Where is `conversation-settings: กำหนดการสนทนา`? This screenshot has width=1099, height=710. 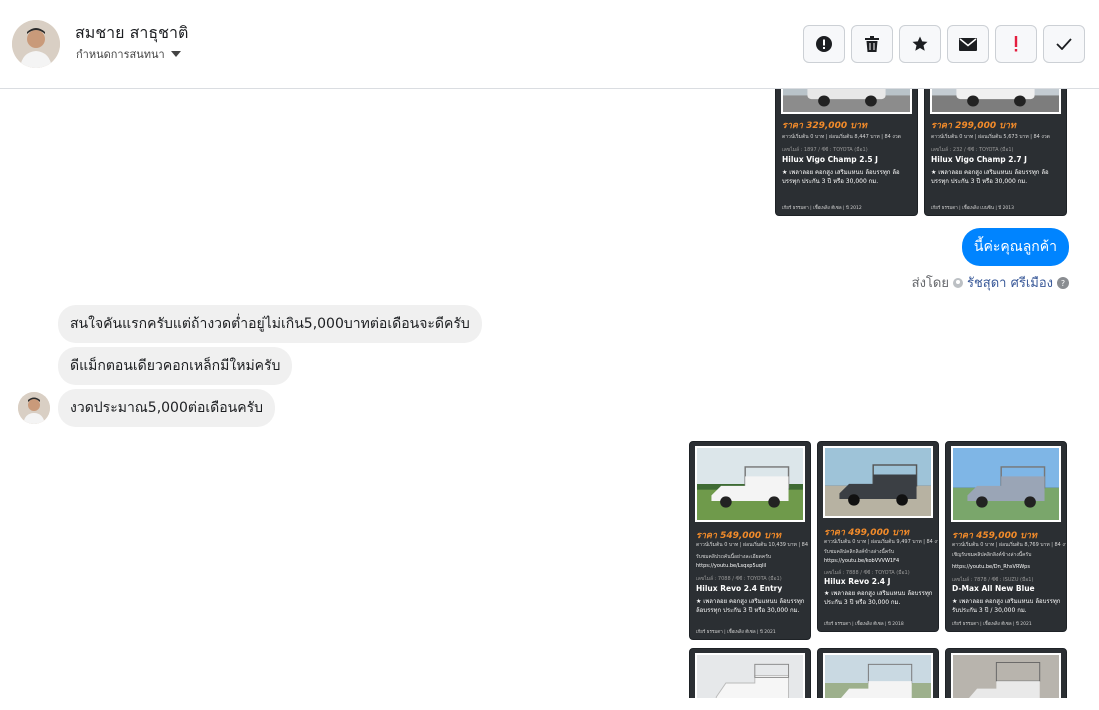 conversation-settings: กำหนดการสนทนา is located at coordinates (128, 54).